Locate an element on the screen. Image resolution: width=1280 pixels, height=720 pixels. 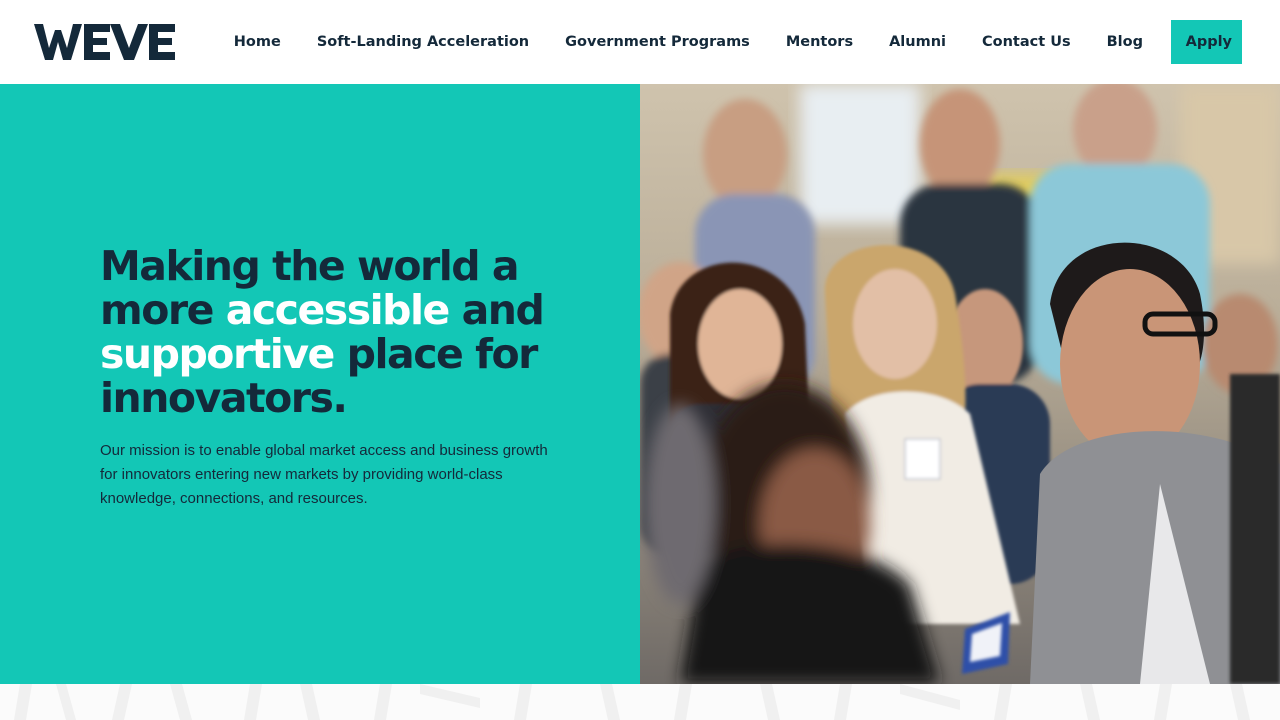
nav-mentors: Mentors is located at coordinates (819, 42).